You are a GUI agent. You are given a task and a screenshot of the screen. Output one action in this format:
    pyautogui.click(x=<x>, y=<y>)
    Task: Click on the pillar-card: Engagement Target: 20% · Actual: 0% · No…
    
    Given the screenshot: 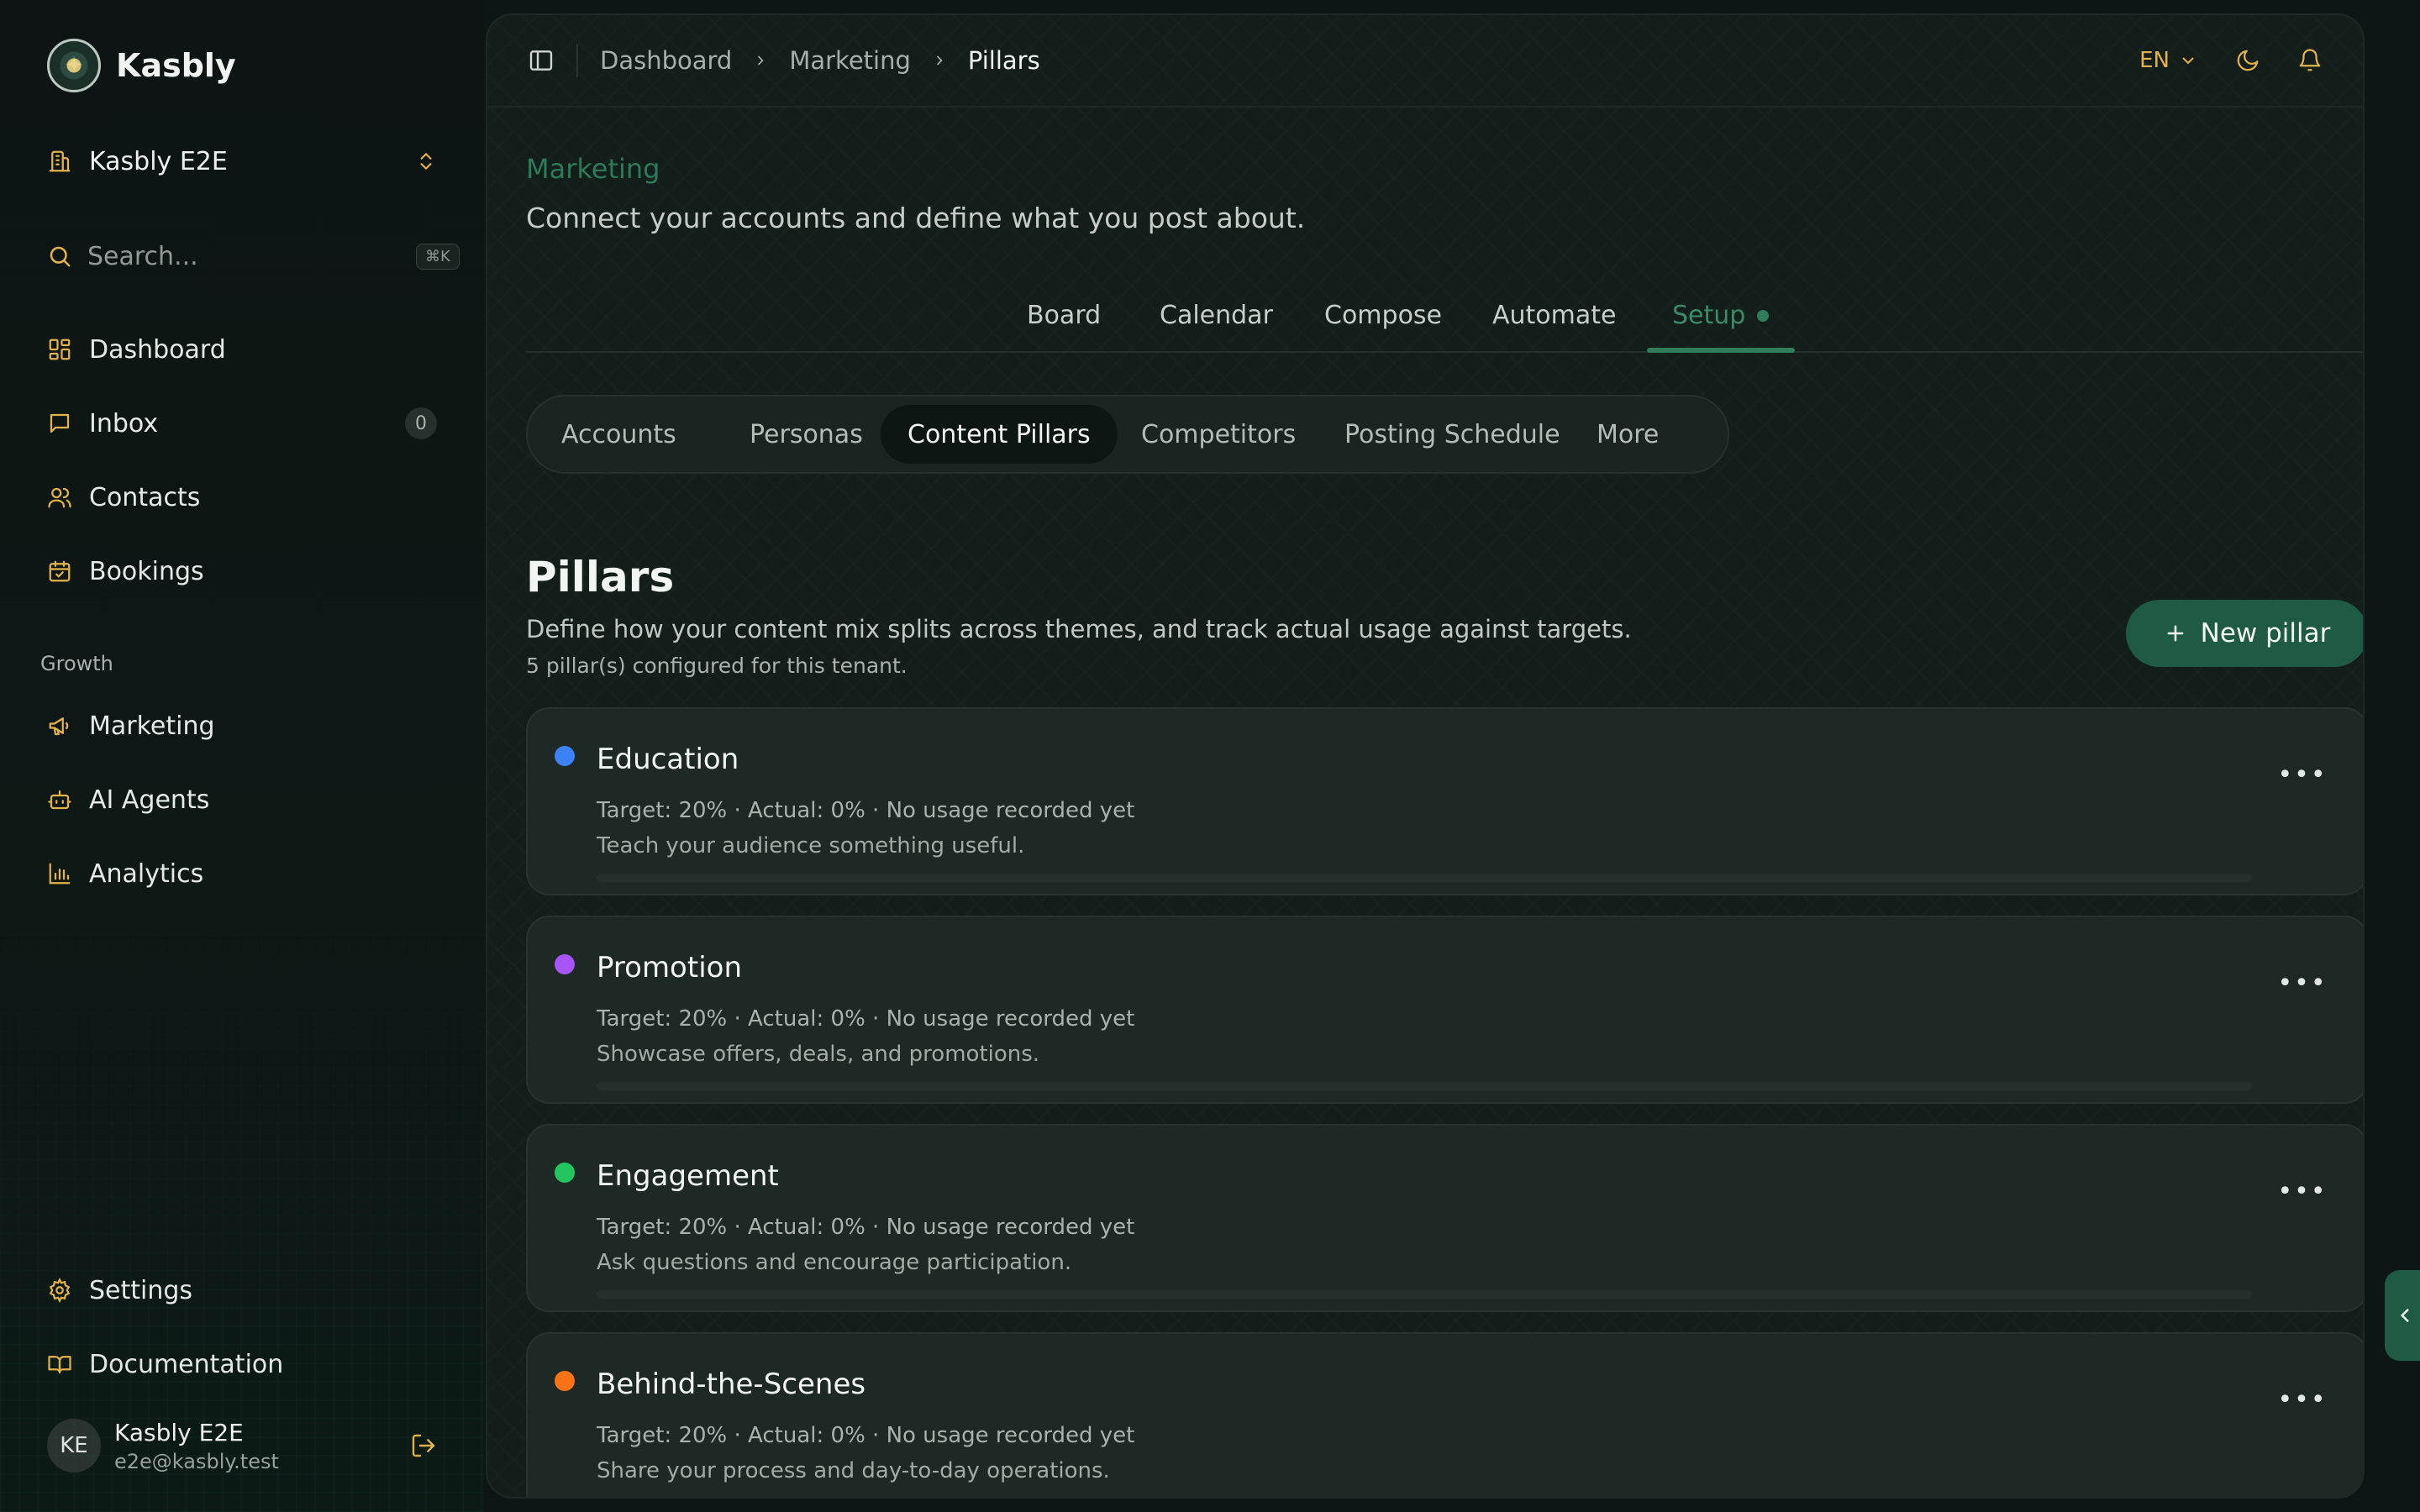 What is the action you would take?
    pyautogui.click(x=1444, y=1218)
    